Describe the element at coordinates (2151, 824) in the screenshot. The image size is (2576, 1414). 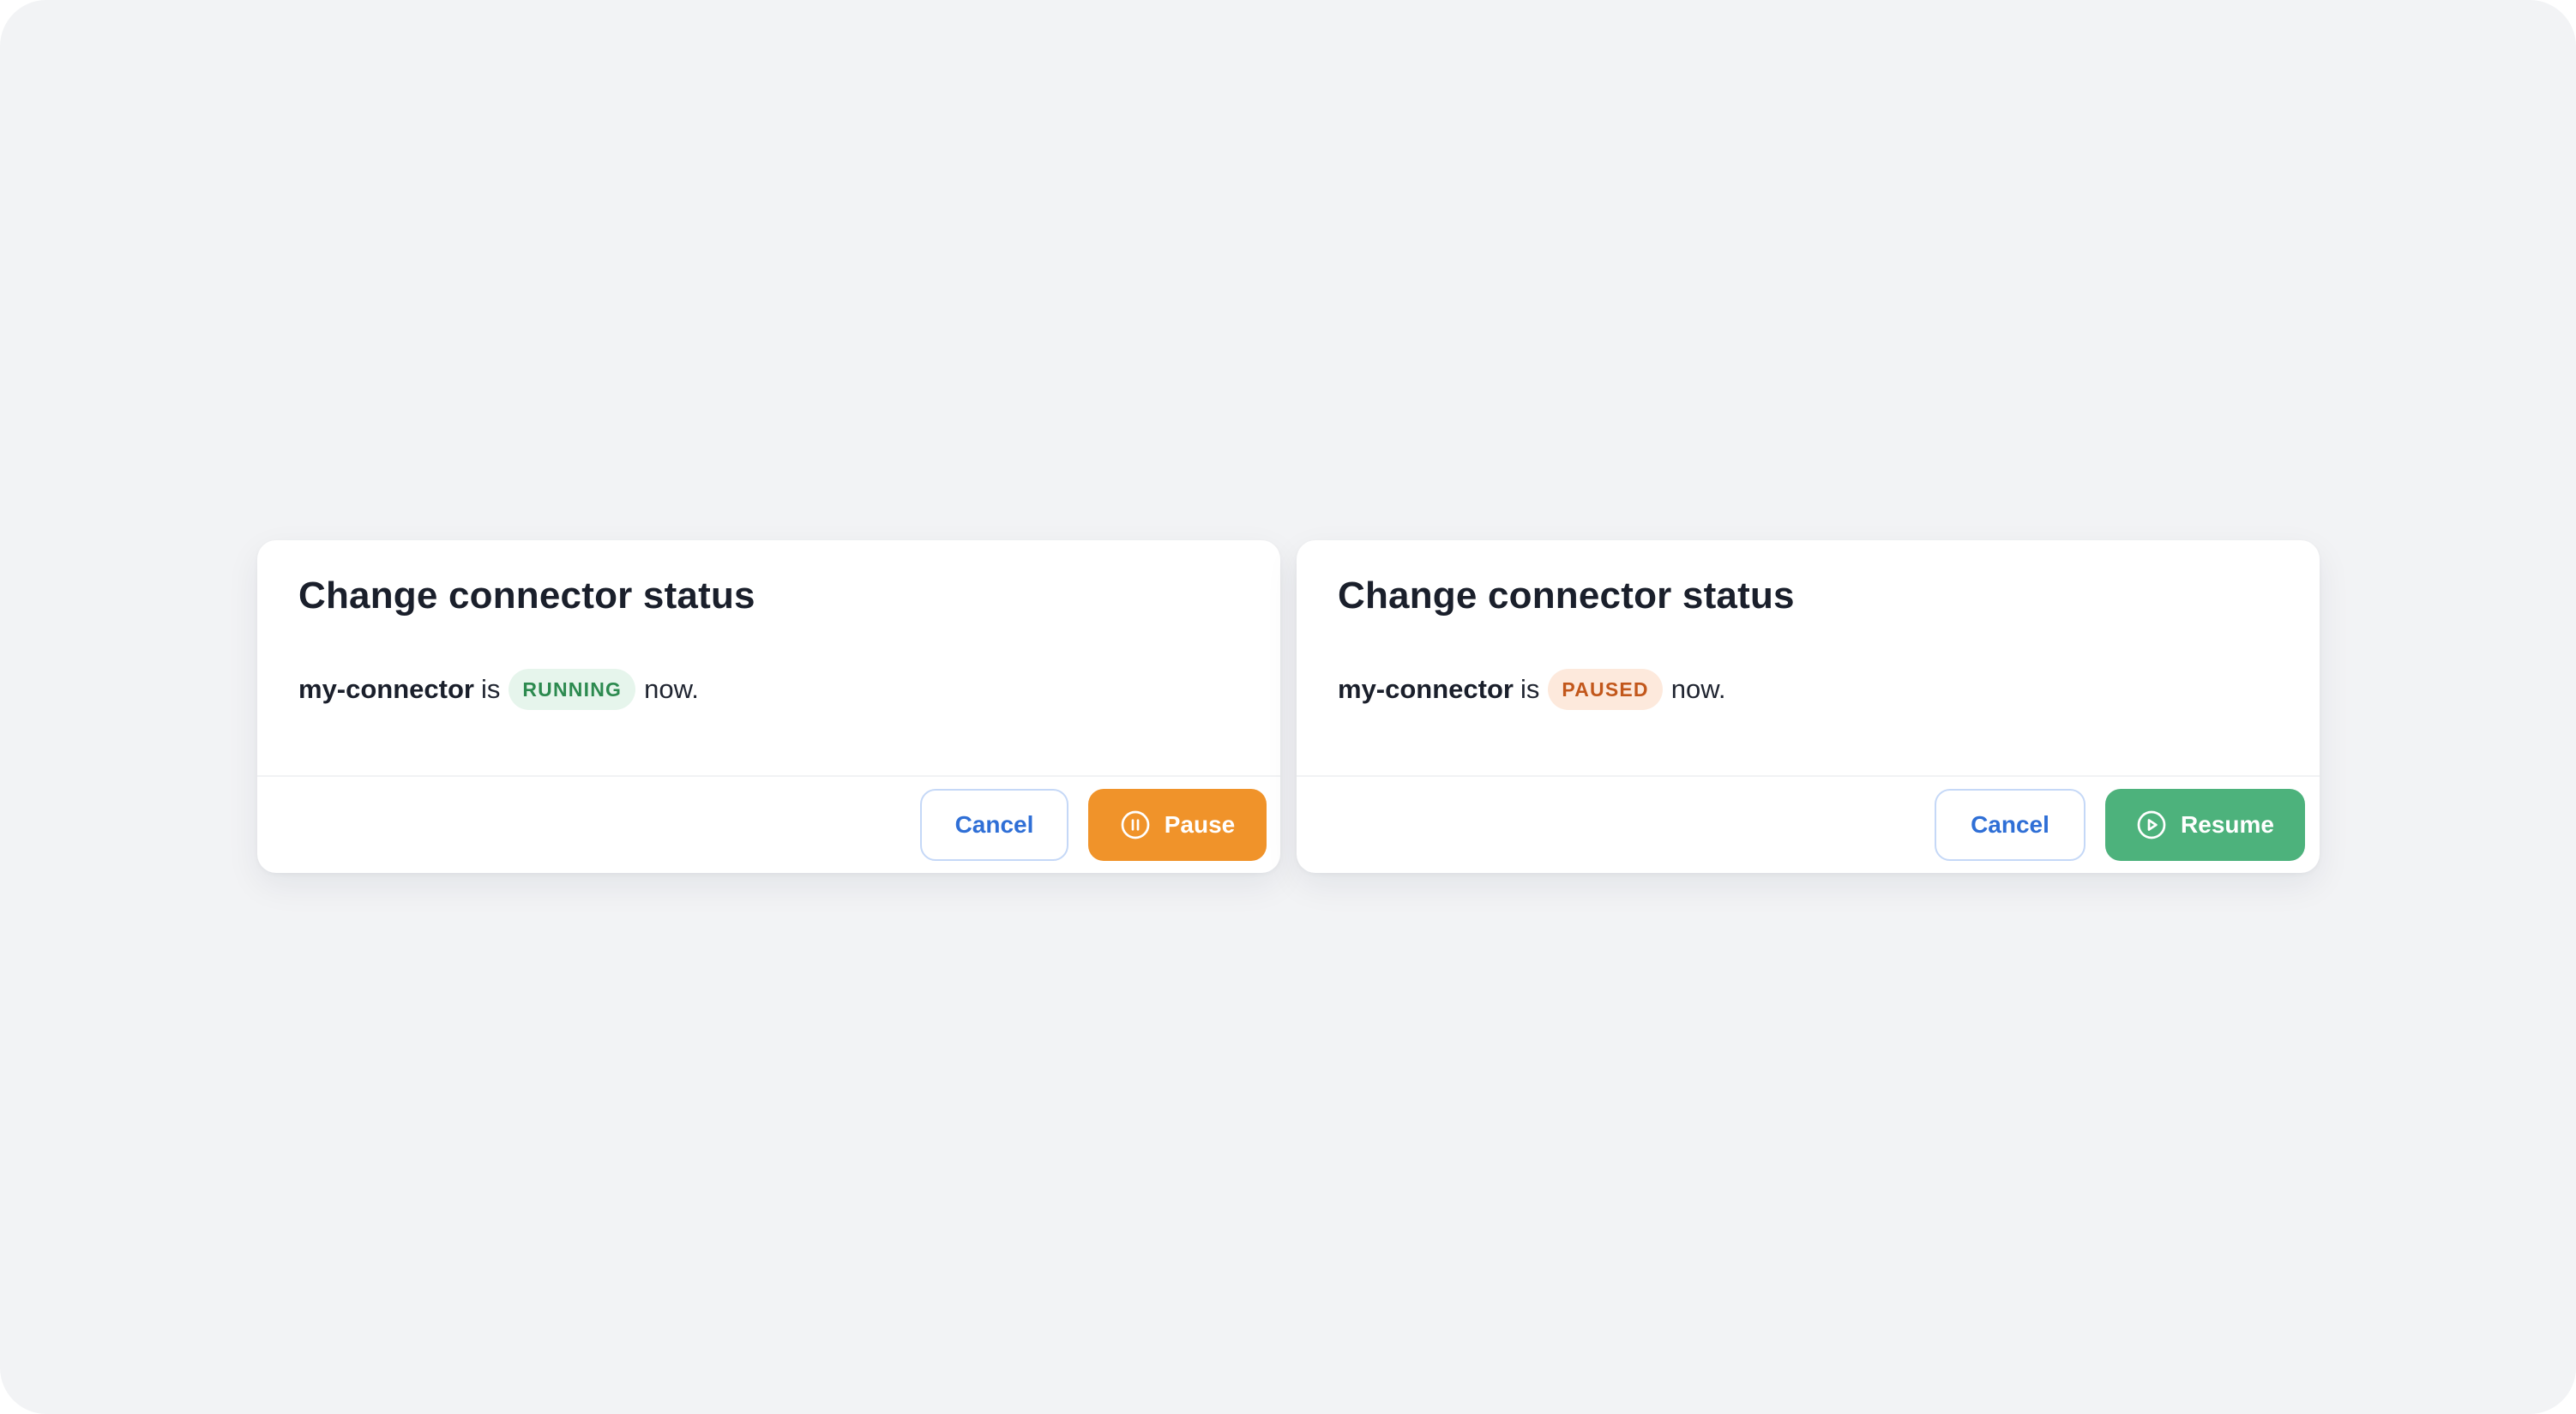
I see `play-circle-icon` at that location.